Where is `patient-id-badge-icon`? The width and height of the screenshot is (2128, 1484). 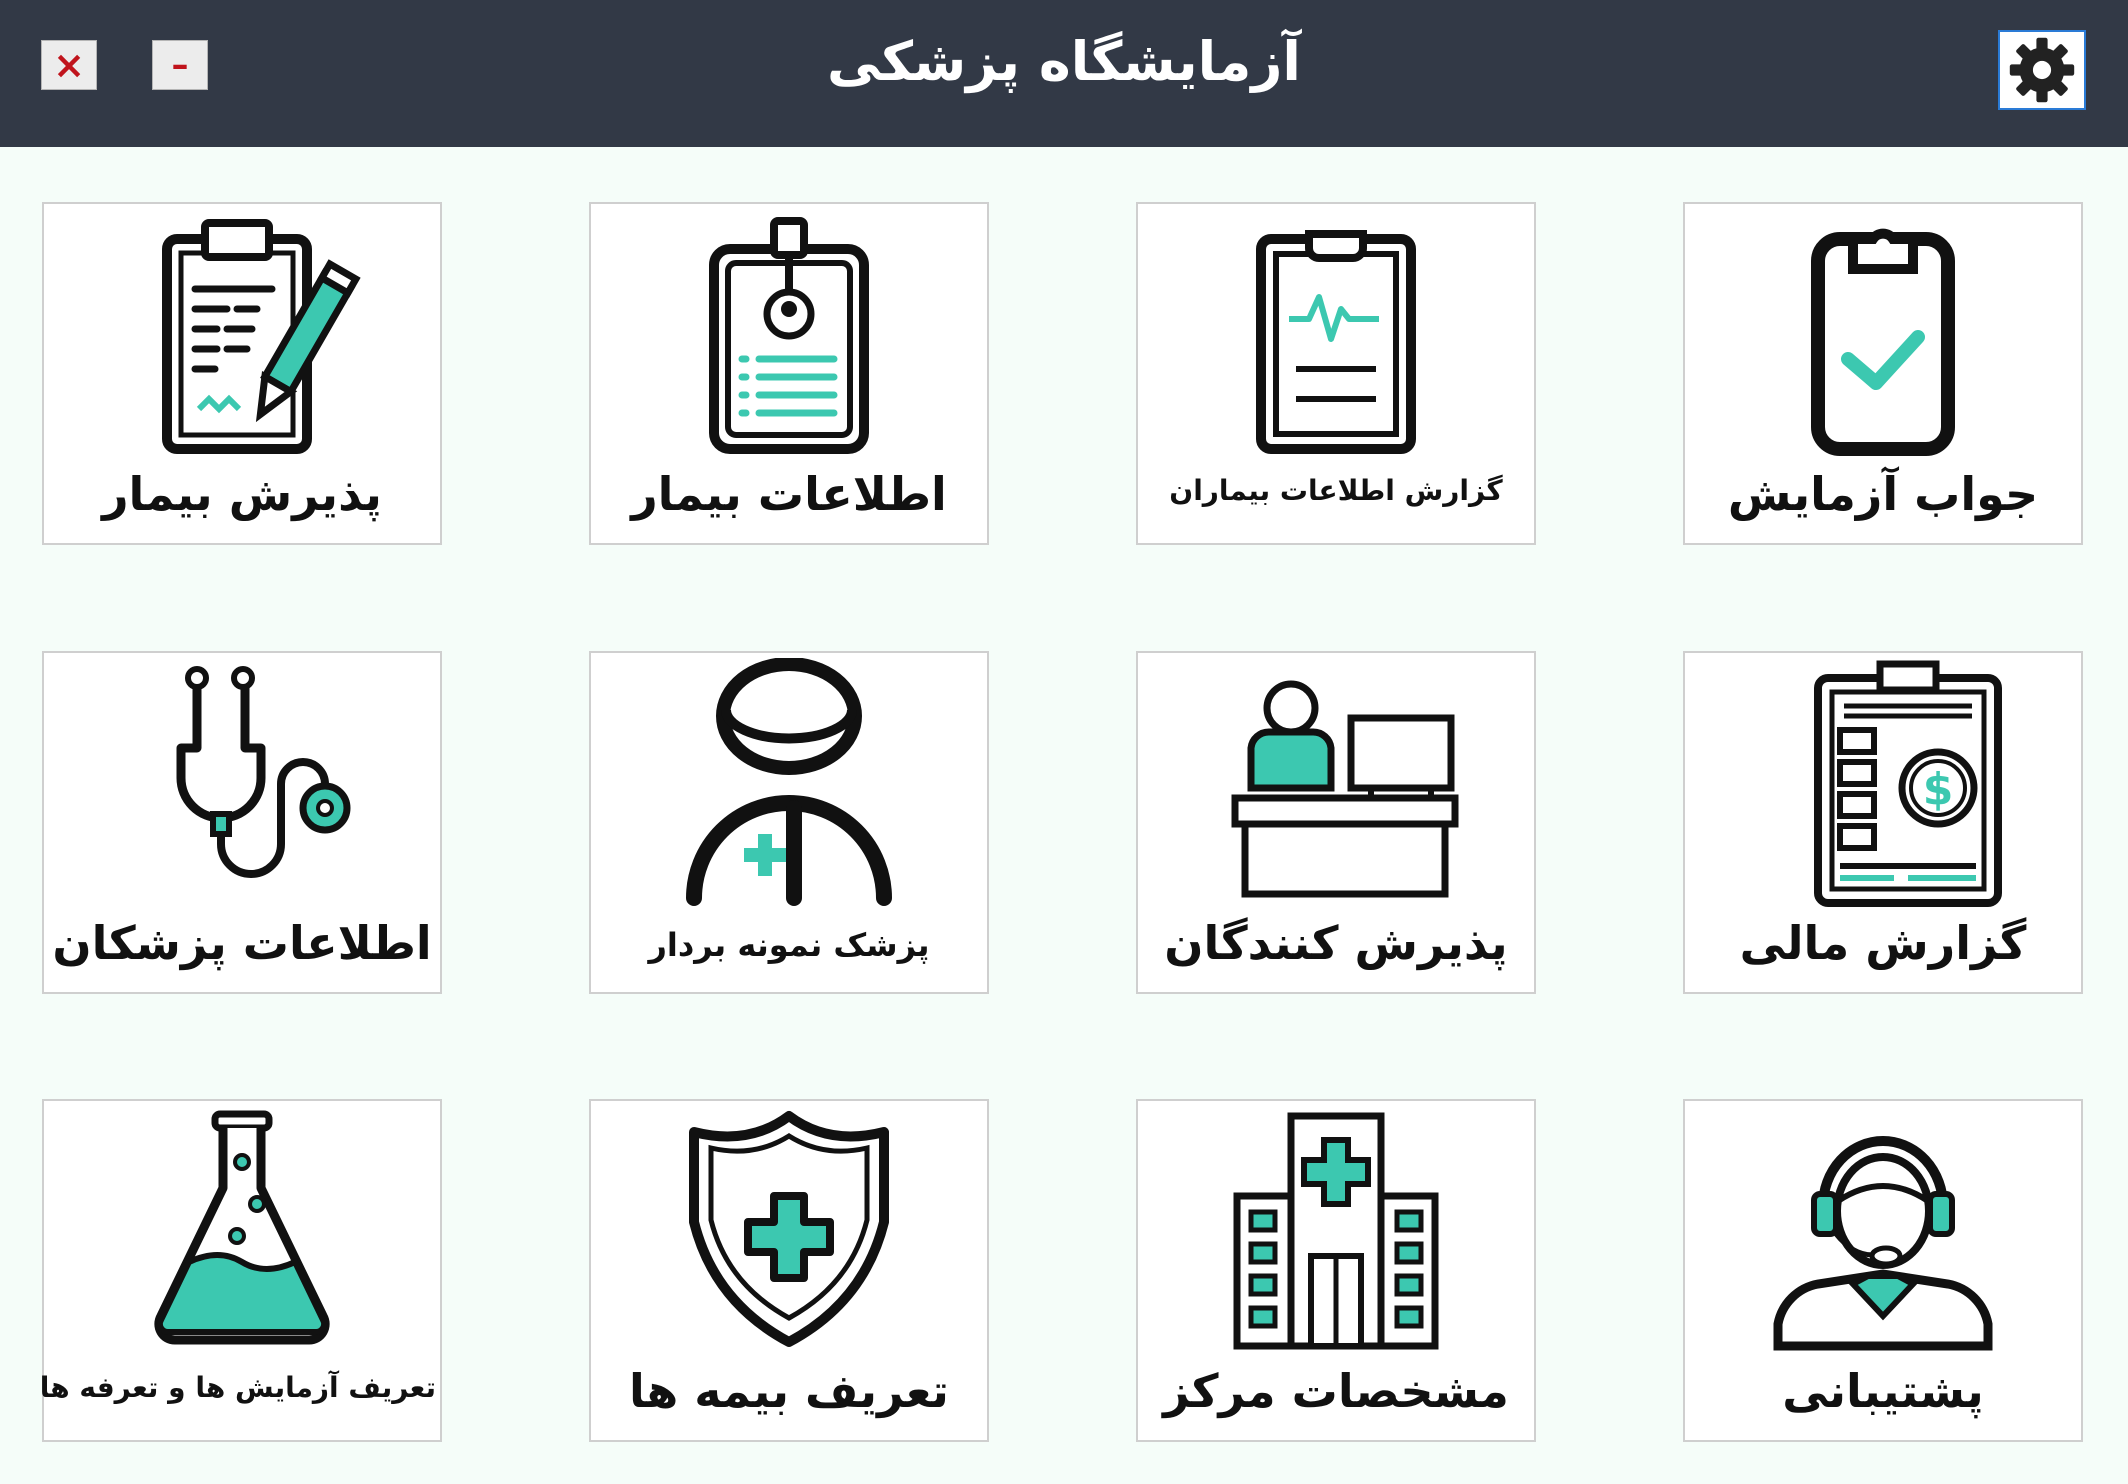
patient-id-badge-icon is located at coordinates (789, 335).